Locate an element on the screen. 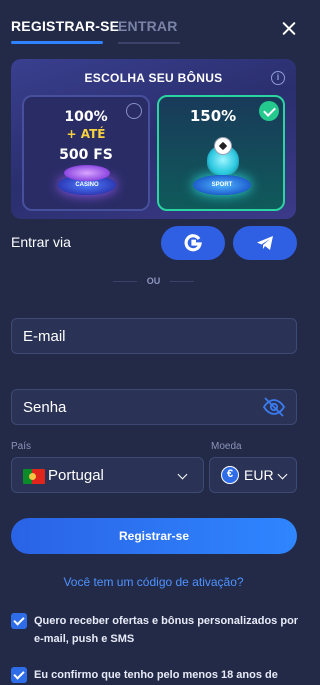 Image resolution: width=320 pixels, height=685 pixels. active-tab-indicator is located at coordinates (57, 42).